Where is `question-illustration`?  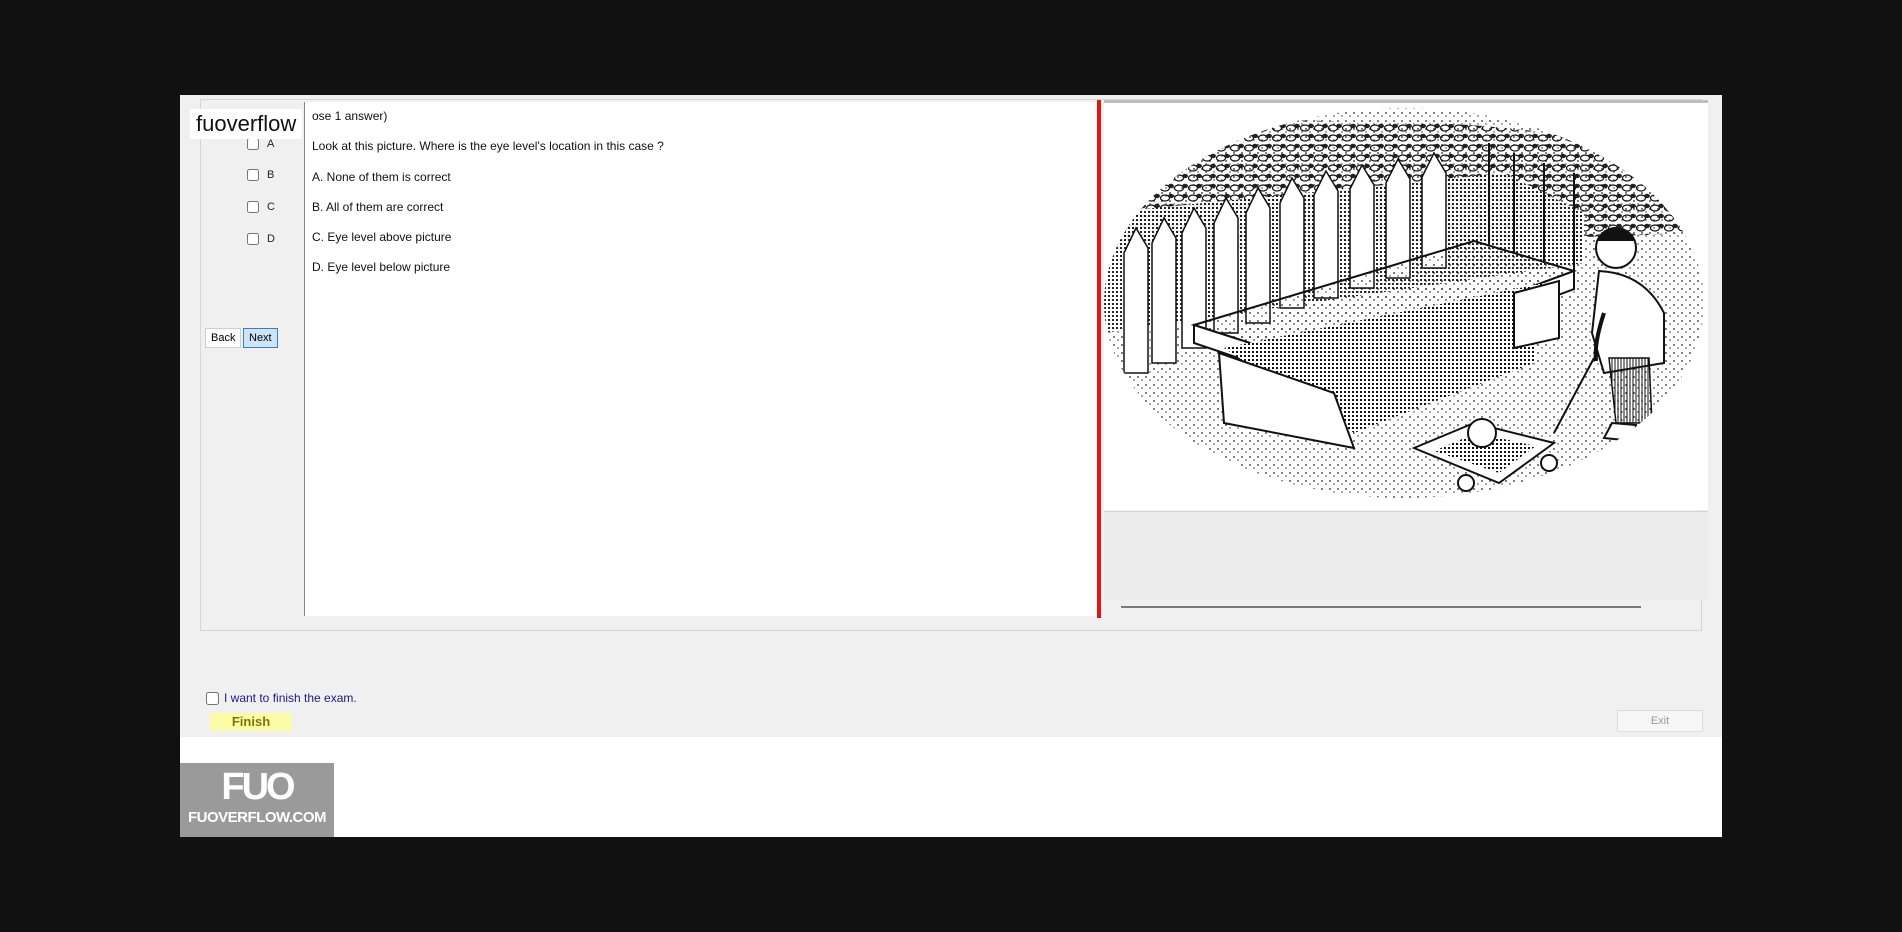 question-illustration is located at coordinates (1404, 303).